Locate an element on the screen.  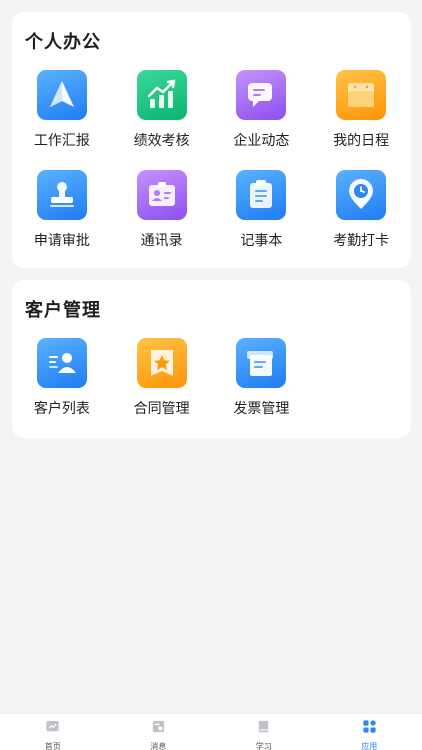
tab-label: 学习 is located at coordinates (263, 746).